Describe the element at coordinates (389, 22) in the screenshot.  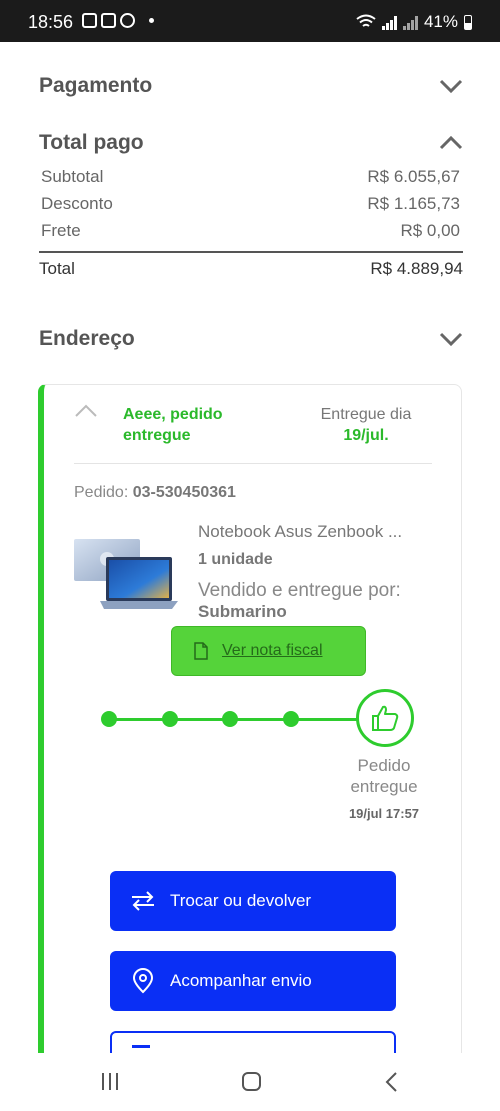
I see `signal-icon` at that location.